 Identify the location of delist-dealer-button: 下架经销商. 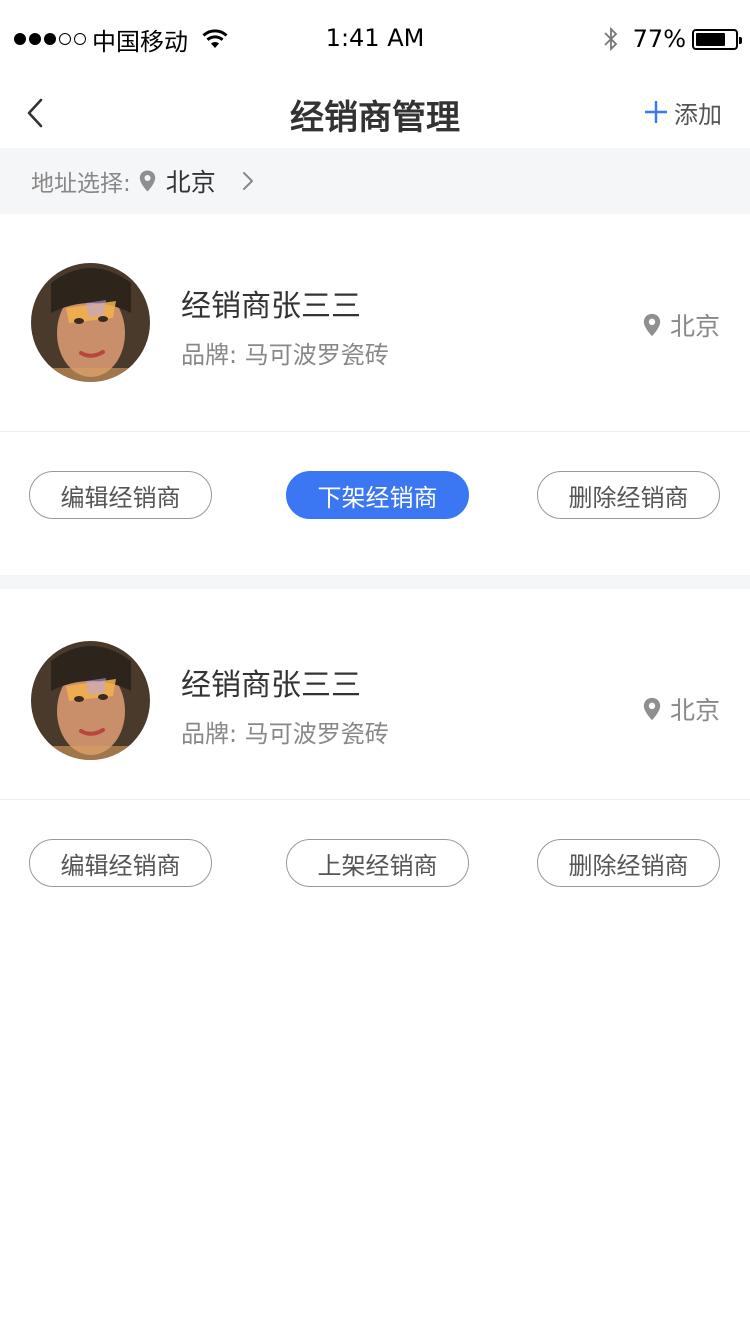
(377, 495).